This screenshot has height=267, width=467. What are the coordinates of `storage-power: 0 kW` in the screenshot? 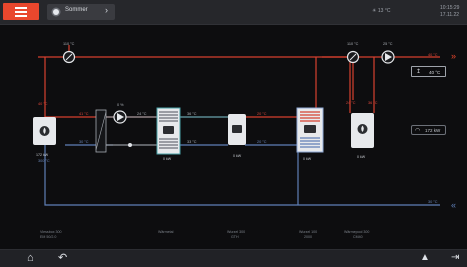 It's located at (307, 159).